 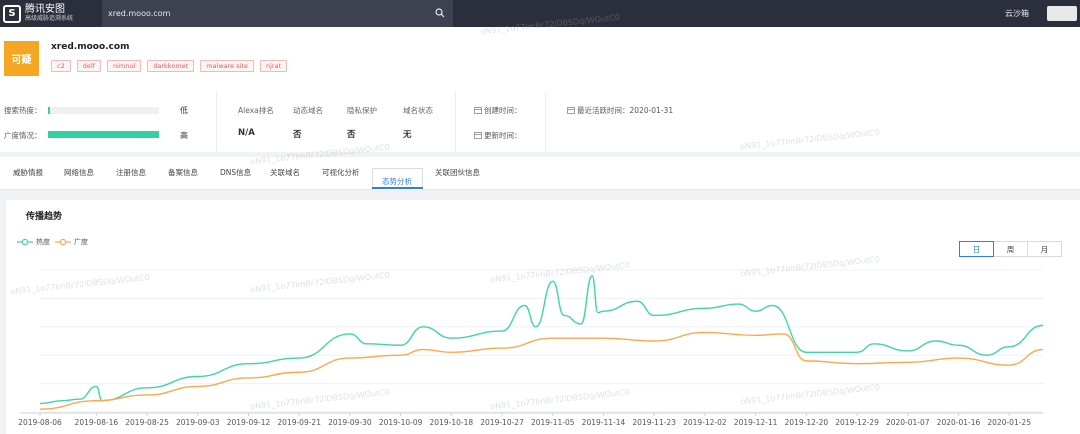 I want to click on x-tick-label: 2019-08-16, so click(x=97, y=422).